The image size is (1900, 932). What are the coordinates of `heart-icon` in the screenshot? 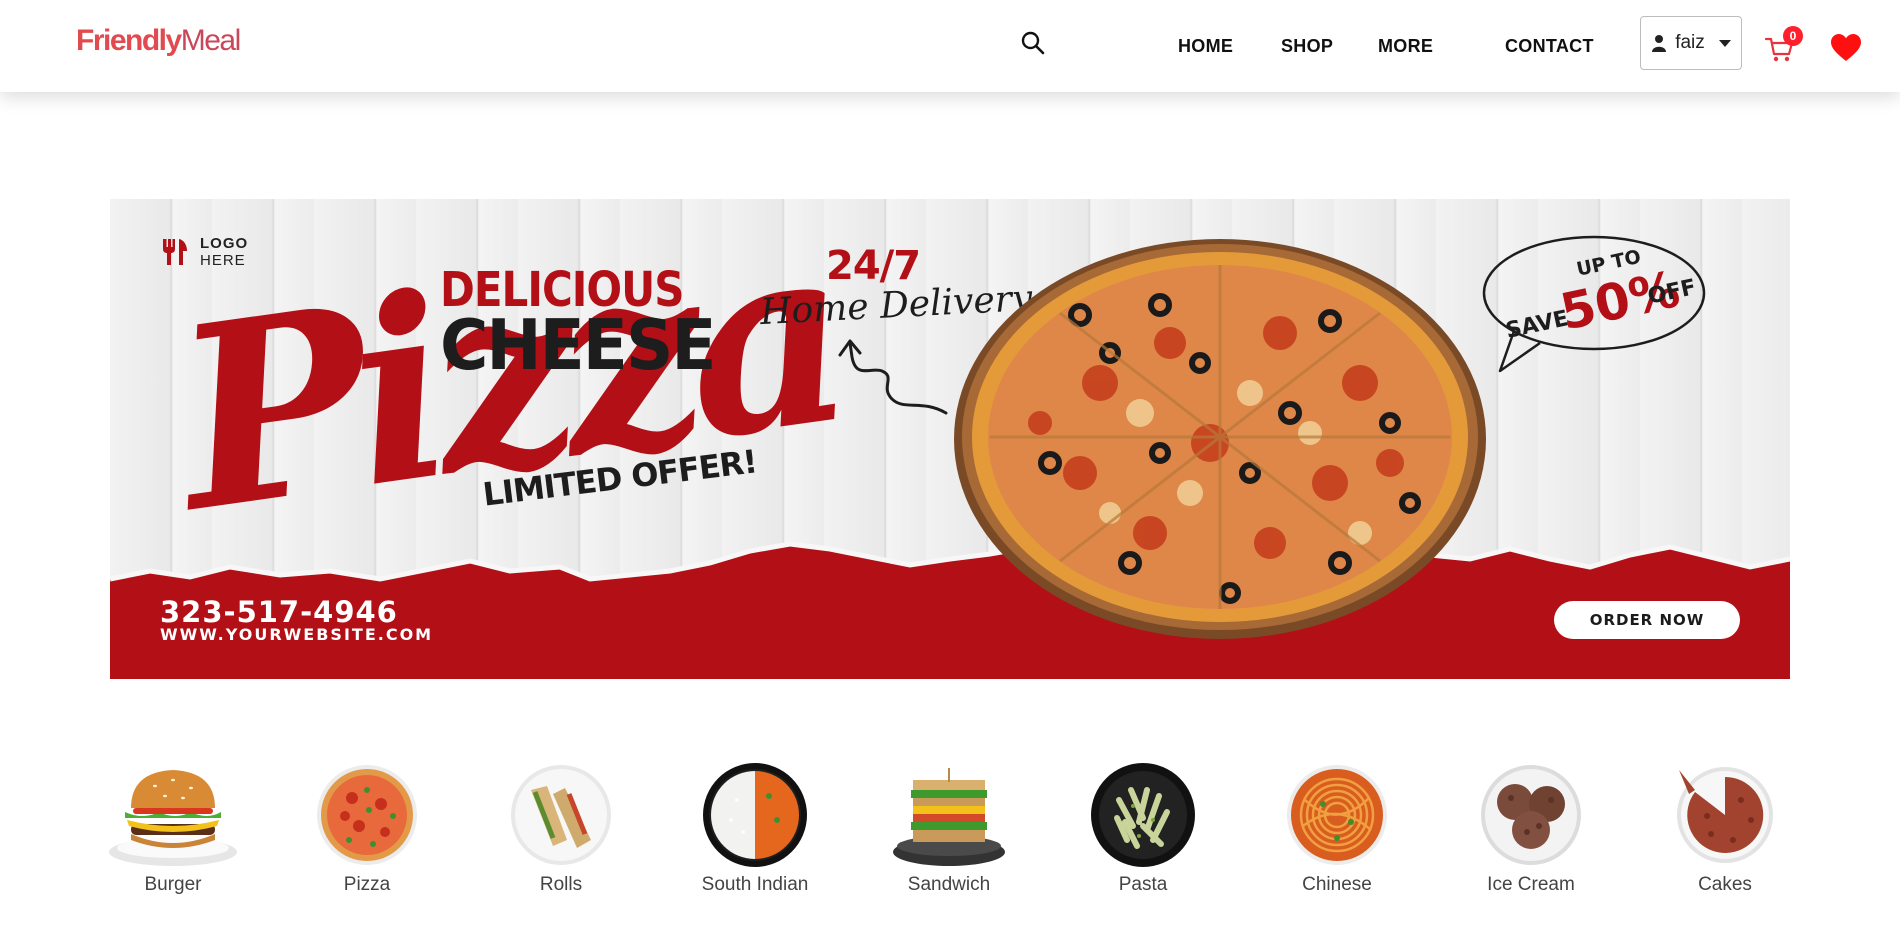 It's located at (1846, 48).